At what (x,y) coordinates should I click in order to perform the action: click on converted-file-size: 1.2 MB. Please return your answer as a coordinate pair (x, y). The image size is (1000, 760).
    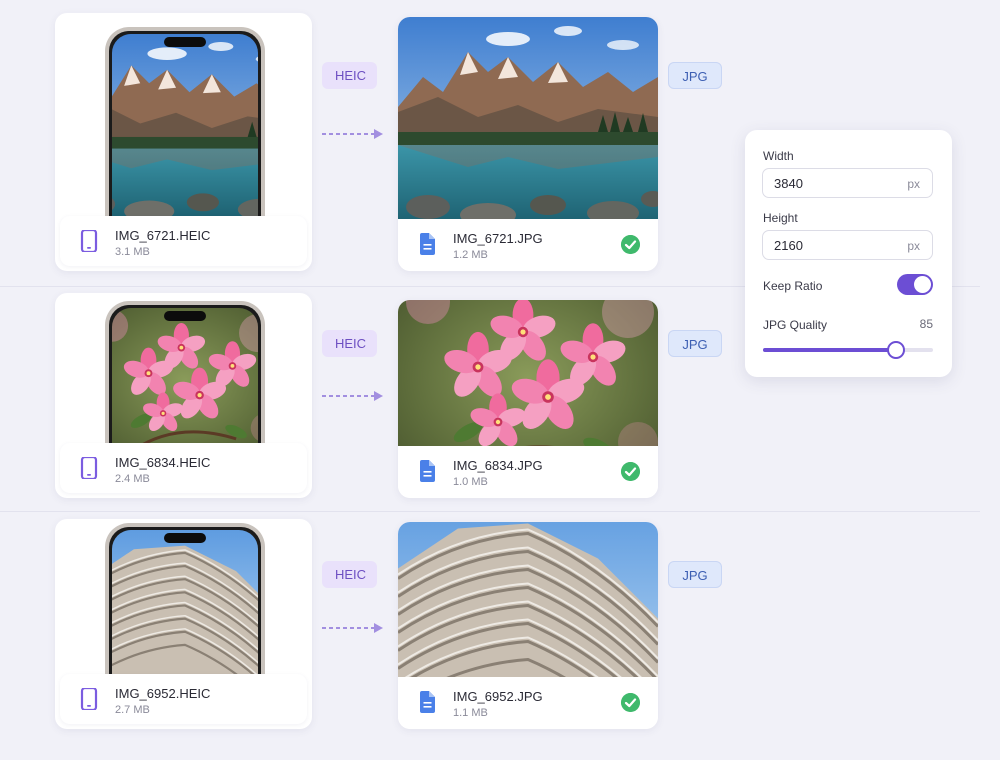
    Looking at the image, I should click on (470, 255).